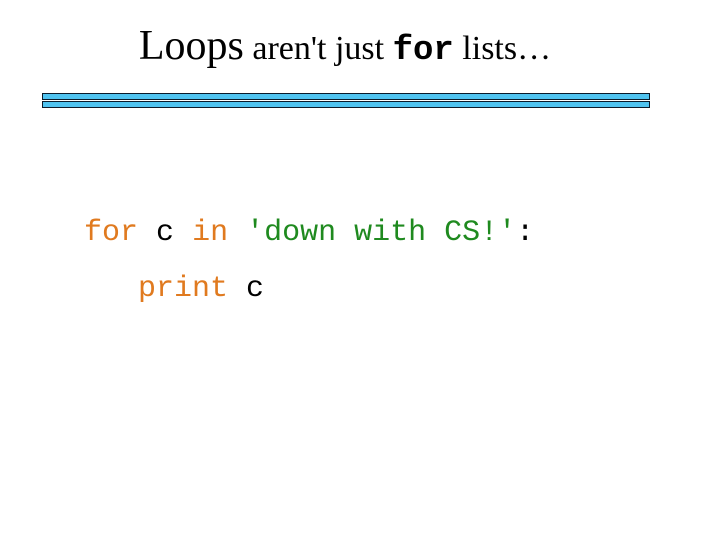 This screenshot has height=540, width=720. What do you see at coordinates (381, 233) in the screenshot?
I see `string-literal: 'down with CS!'` at bounding box center [381, 233].